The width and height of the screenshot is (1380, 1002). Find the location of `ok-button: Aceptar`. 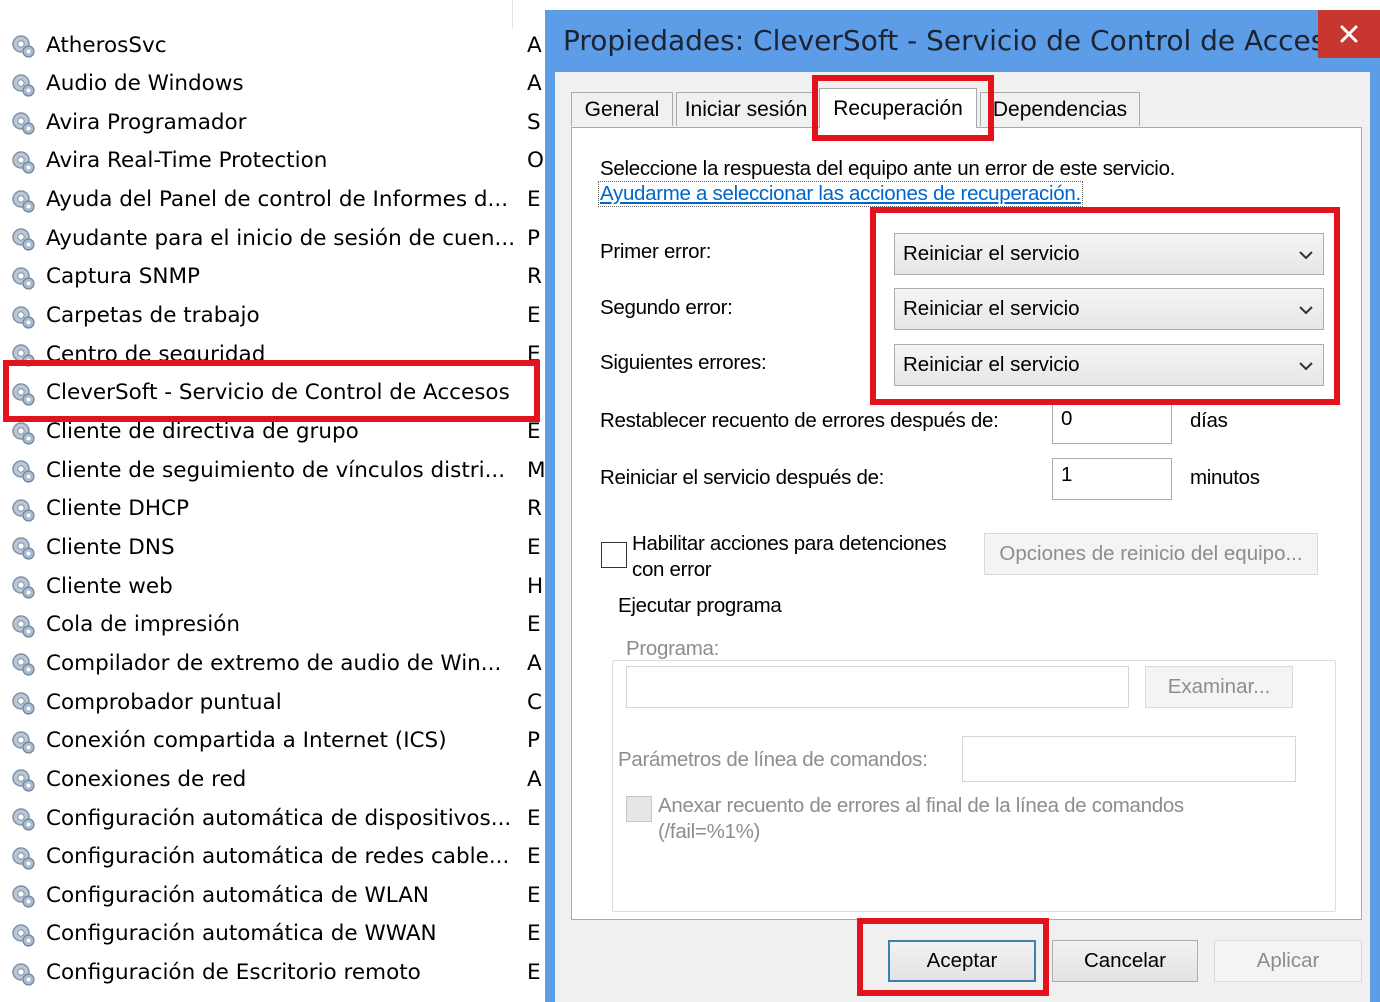

ok-button: Aceptar is located at coordinates (962, 961).